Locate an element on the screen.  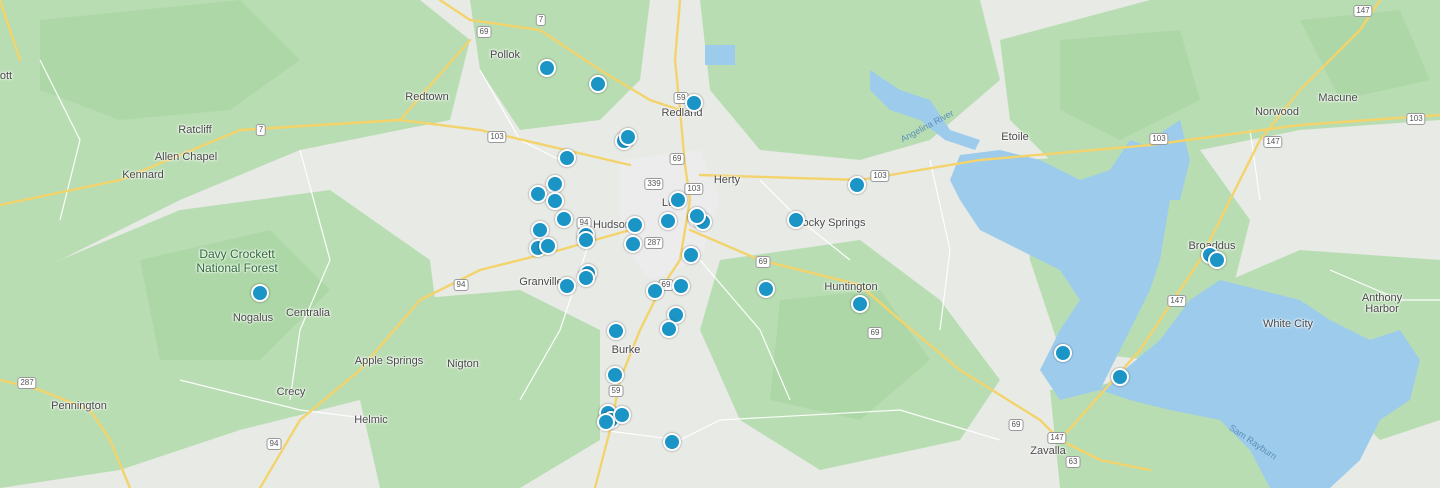
highway-shield-s103b: 103 is located at coordinates (694, 189).